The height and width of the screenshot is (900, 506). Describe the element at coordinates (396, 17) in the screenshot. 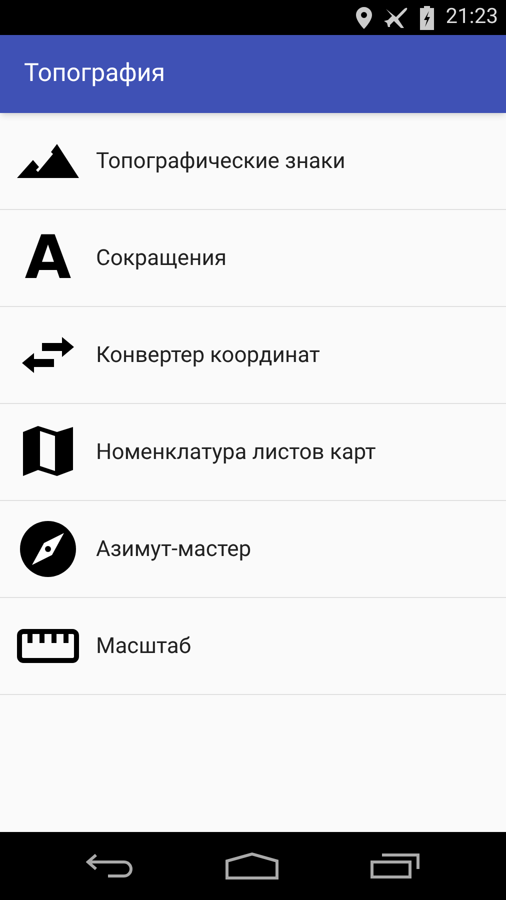

I see `airplane-icon` at that location.